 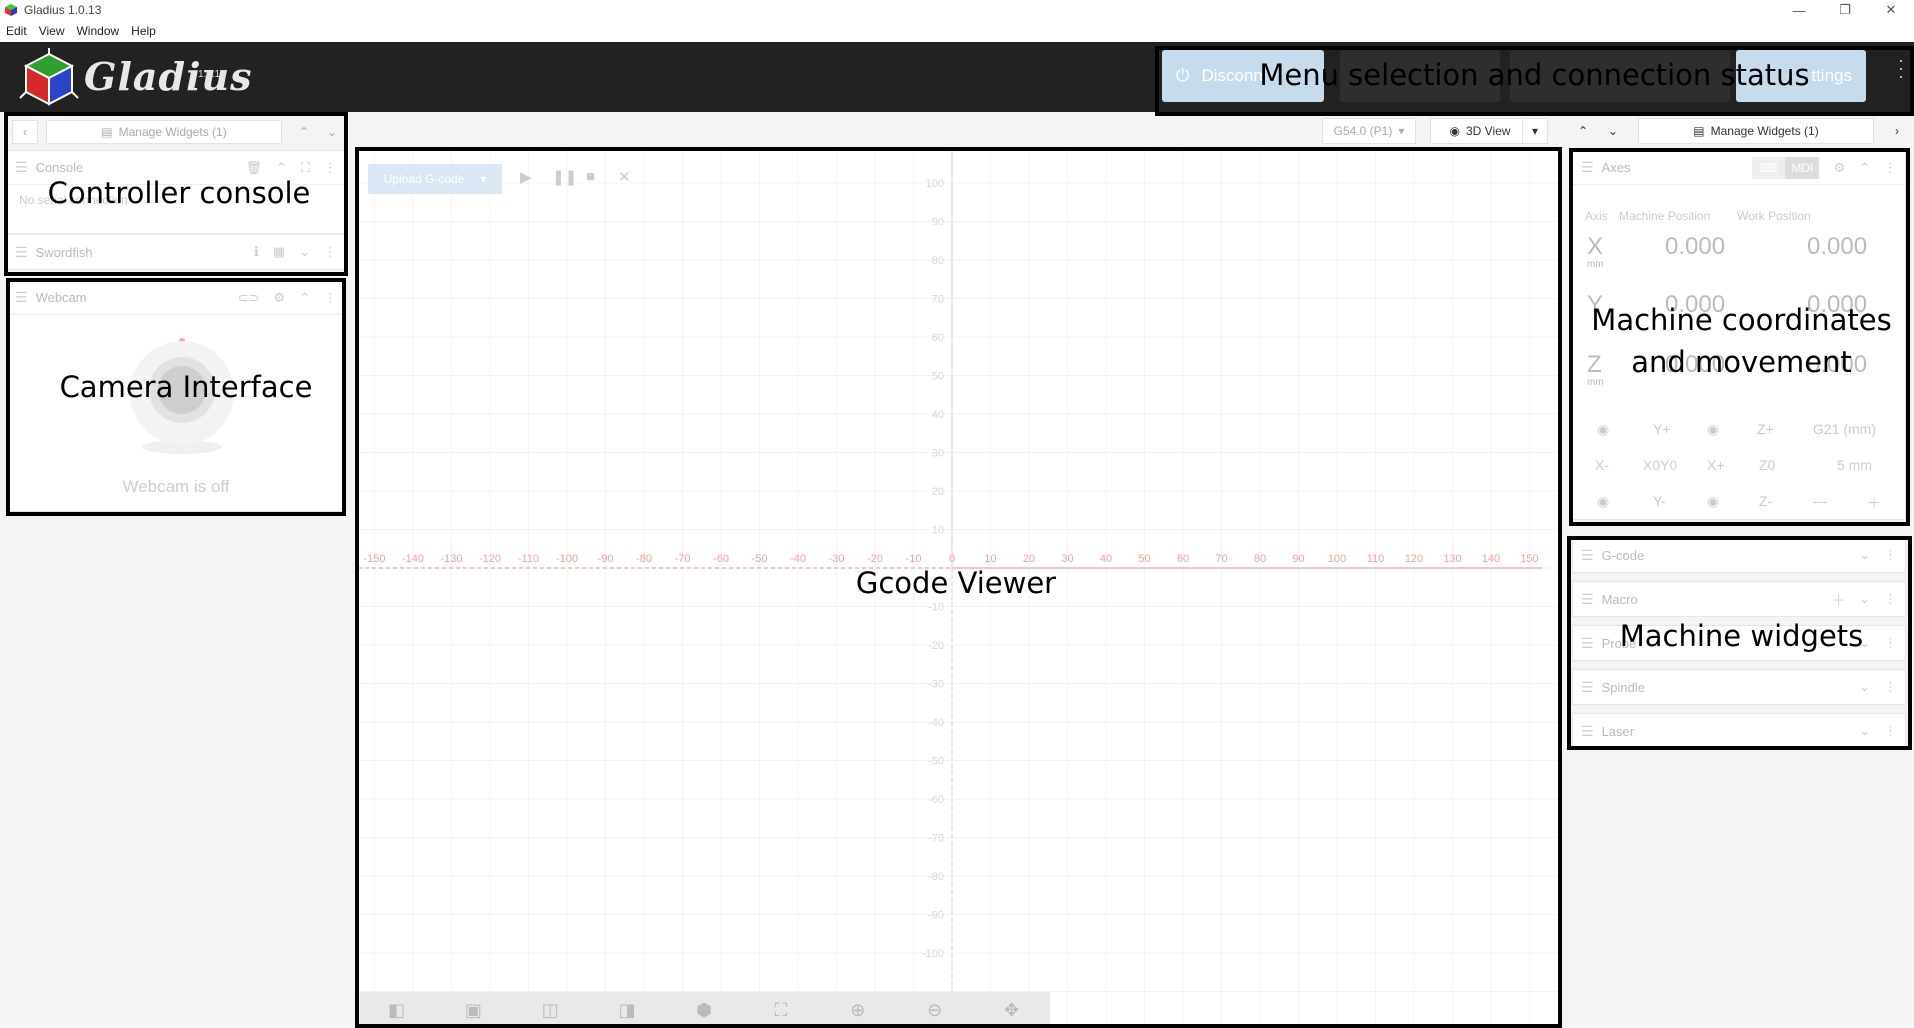 What do you see at coordinates (1741, 636) in the screenshot?
I see `annotation-widgets-label: Machine widgets` at bounding box center [1741, 636].